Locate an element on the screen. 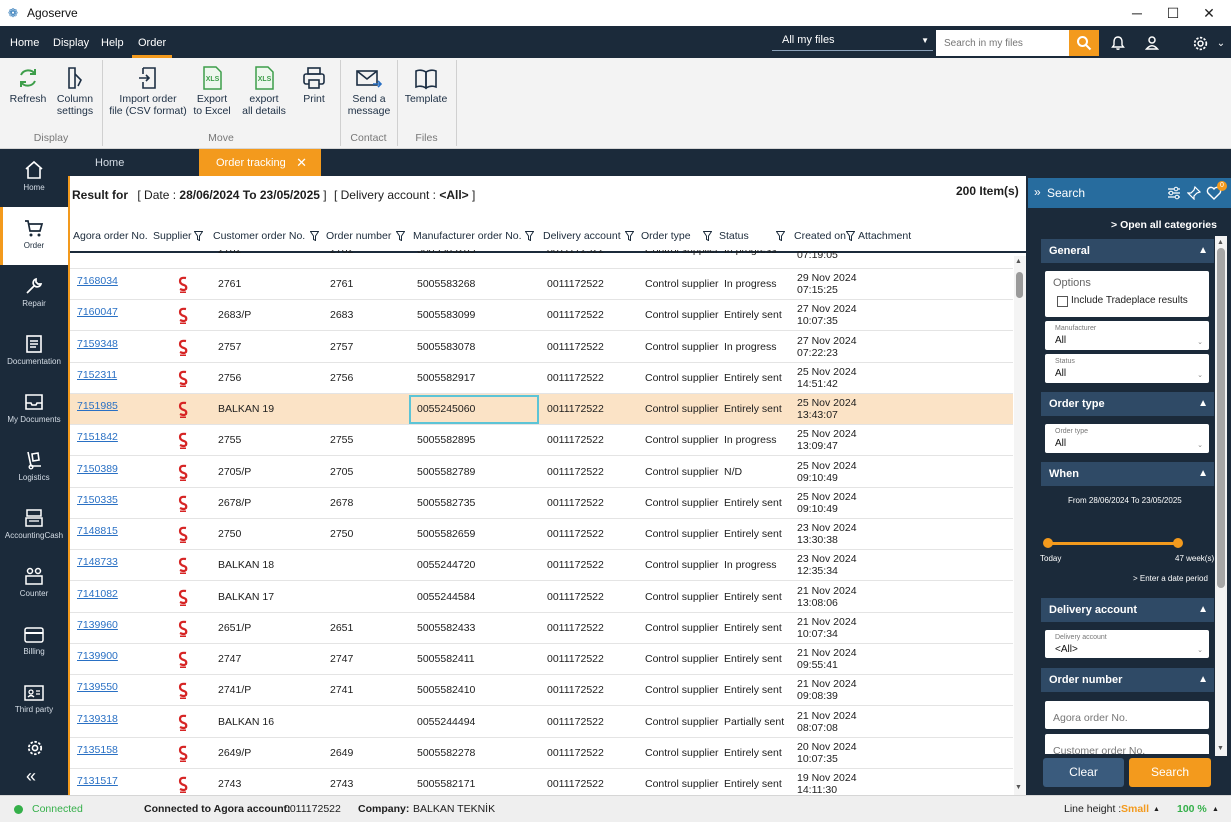 Image resolution: width=1231 pixels, height=822 pixels. agora-order-link: 7160047 is located at coordinates (97, 315).